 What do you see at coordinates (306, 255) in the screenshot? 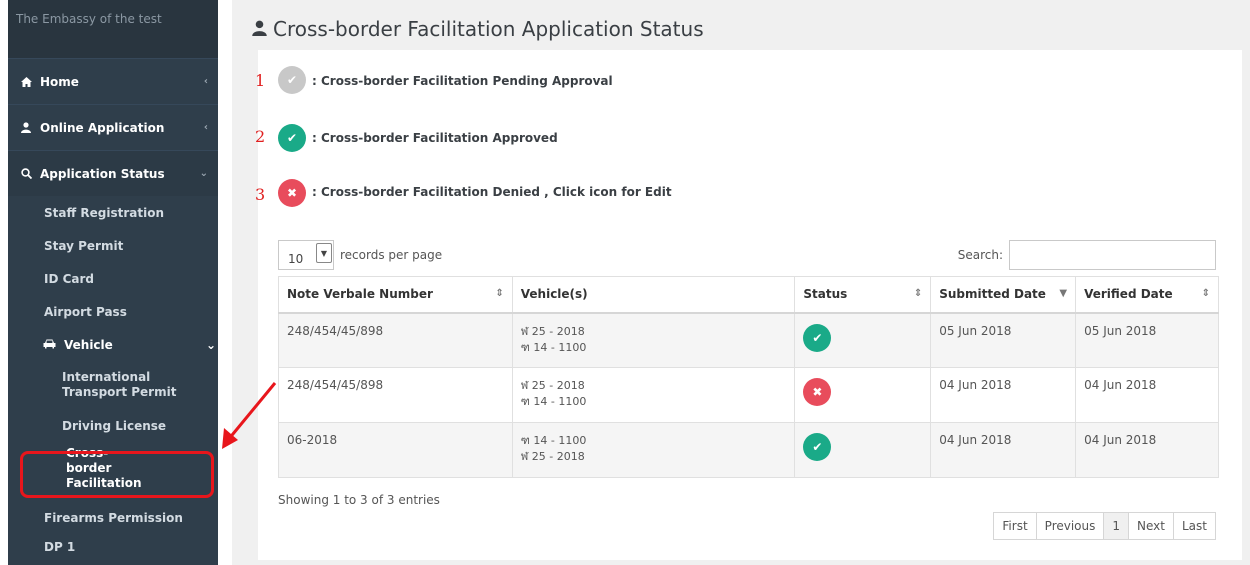
I see `records-per-page-select: 10 ▼` at bounding box center [306, 255].